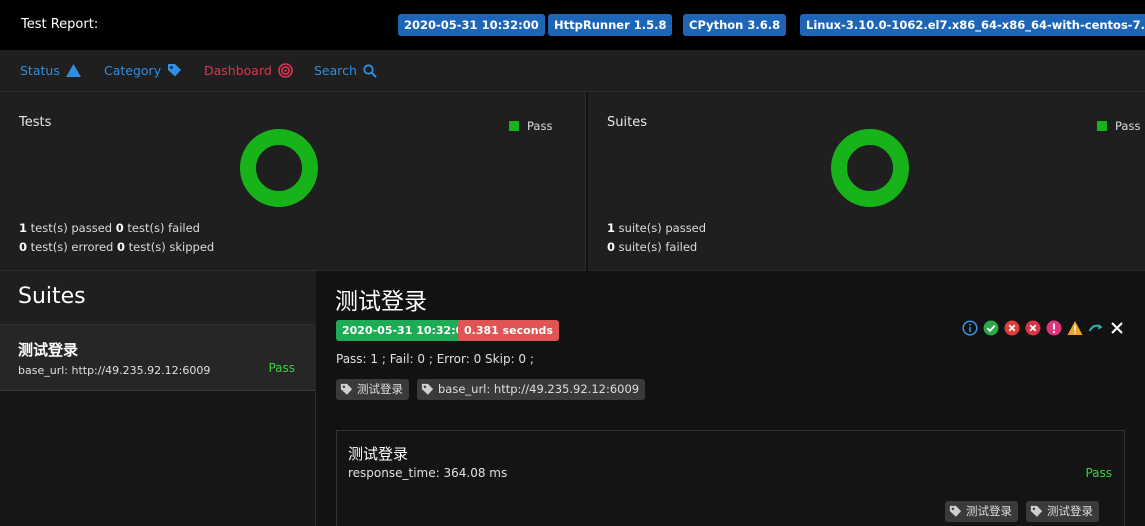  Describe the element at coordinates (539, 389) in the screenshot. I see `base-url-tag-label: base_url: http://49.235.92.12:6009` at that location.